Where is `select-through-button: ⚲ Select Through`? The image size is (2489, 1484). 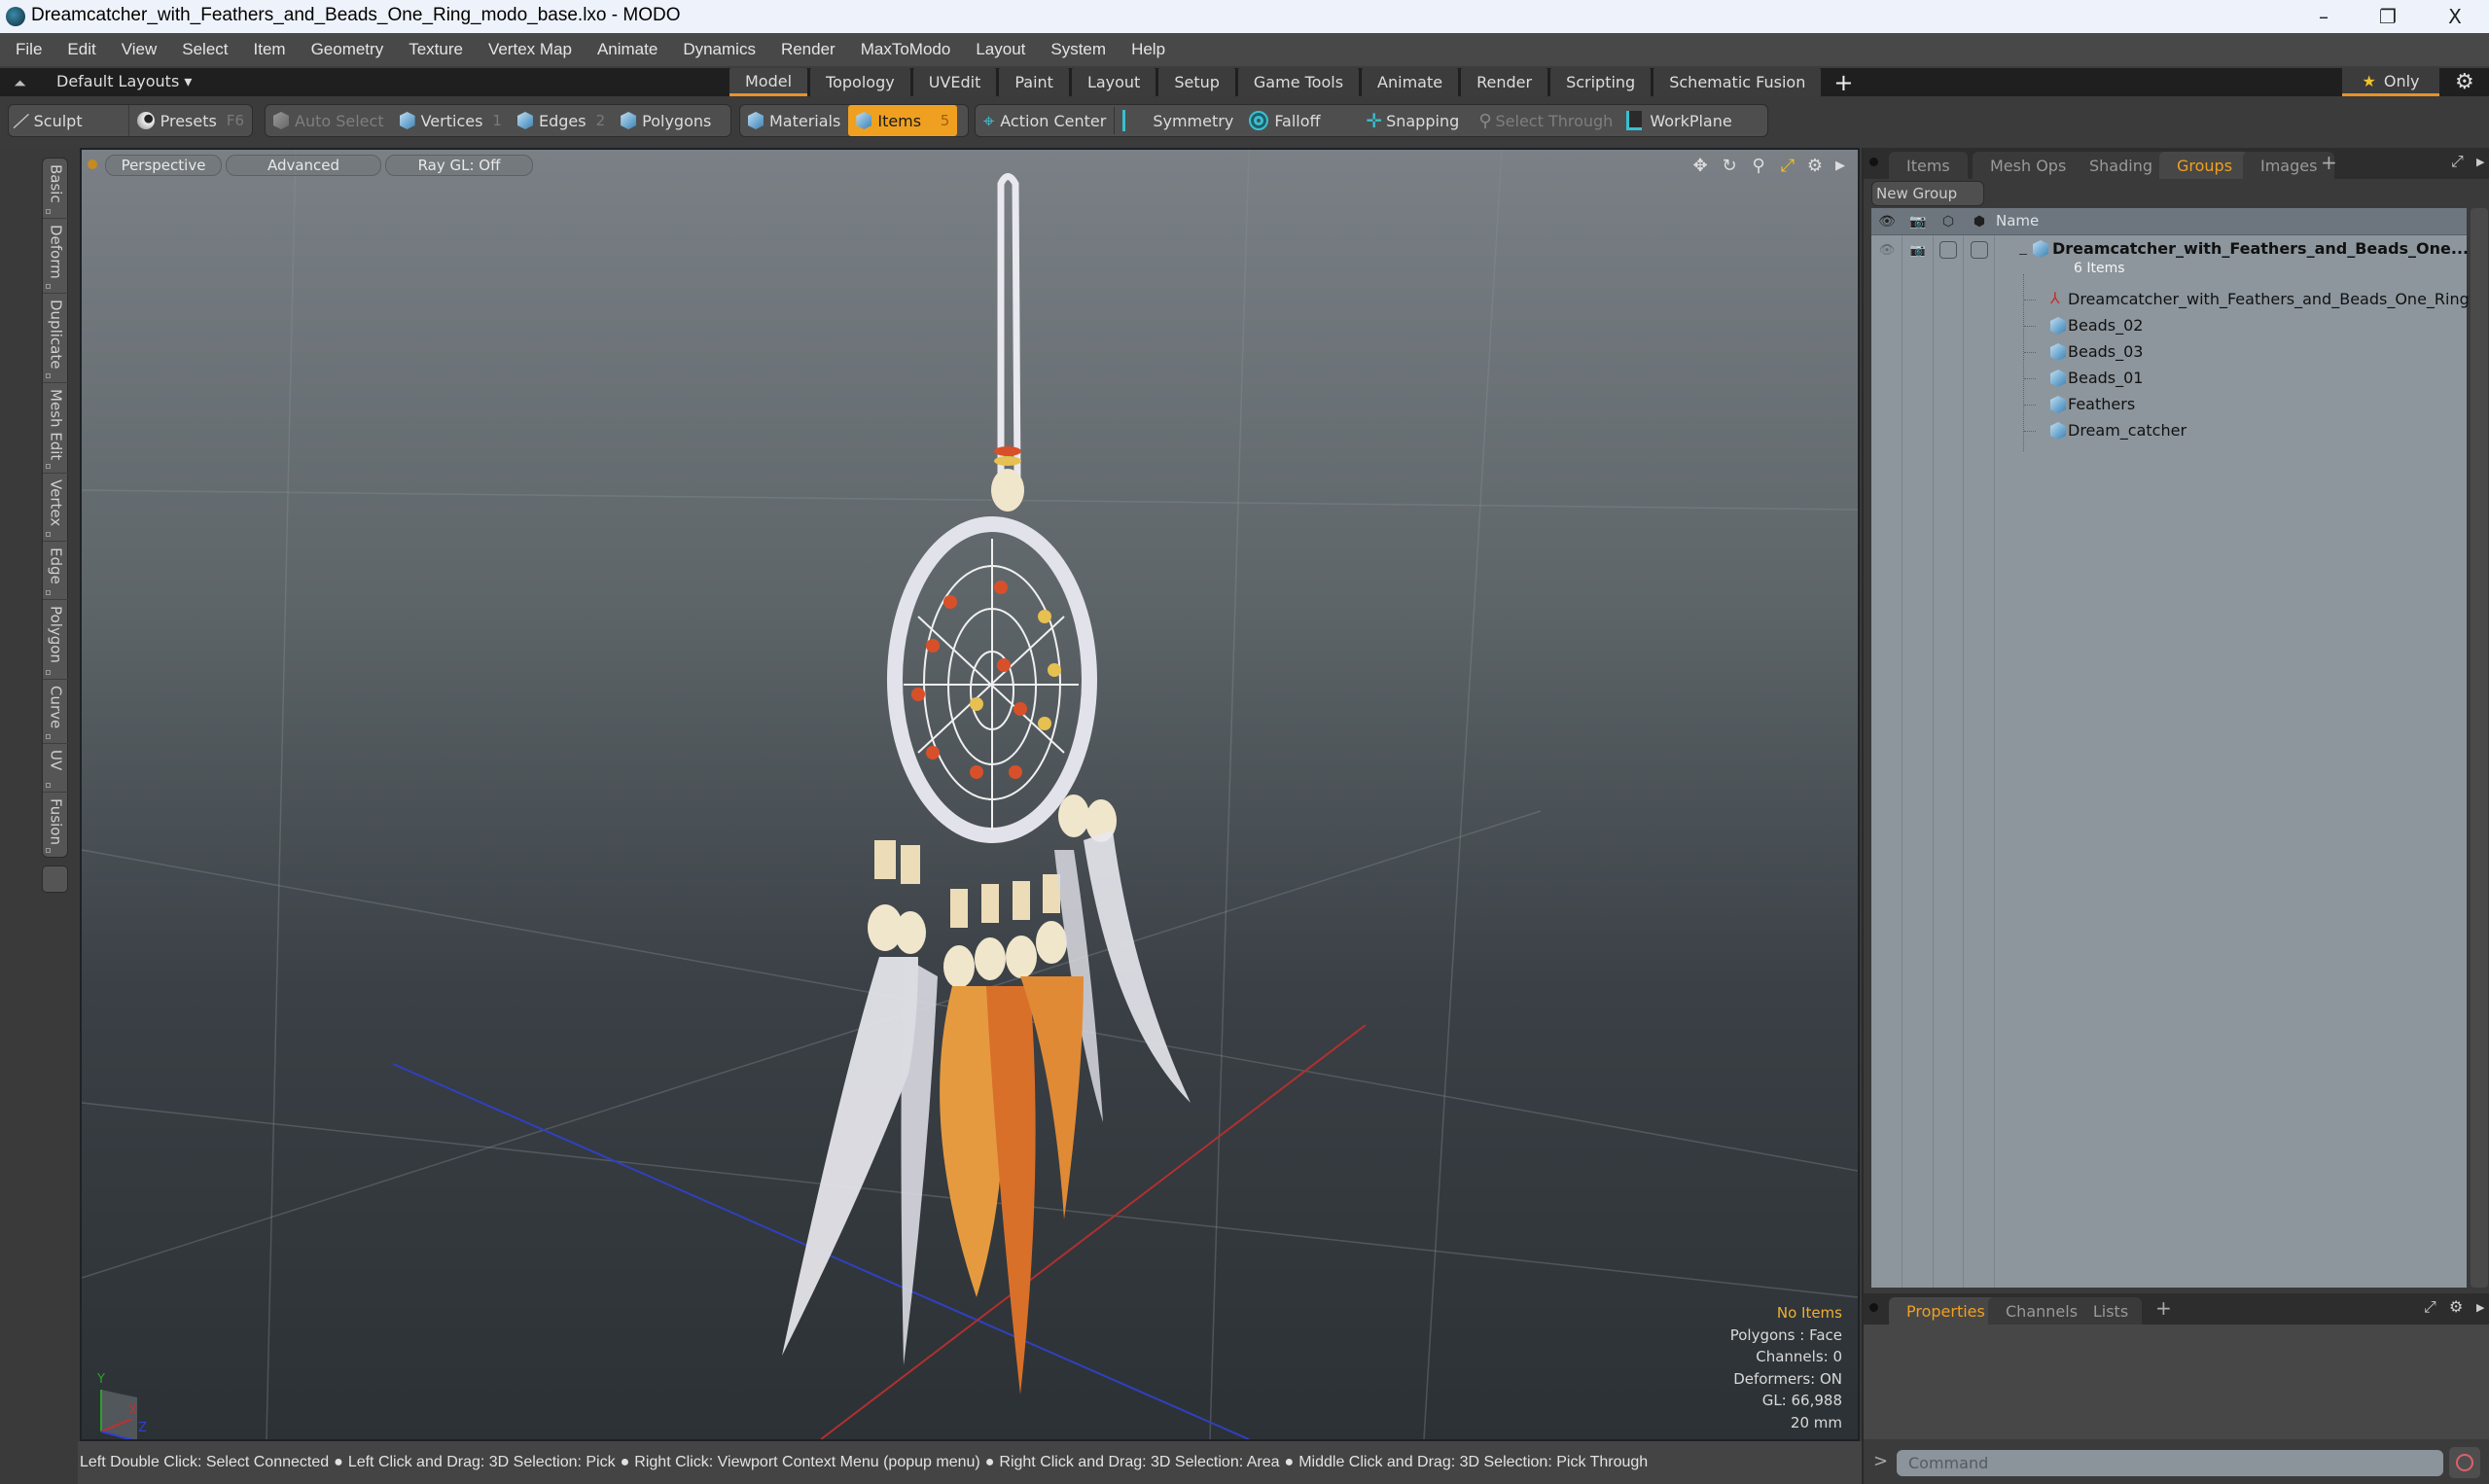 select-through-button: ⚲ Select Through is located at coordinates (1544, 121).